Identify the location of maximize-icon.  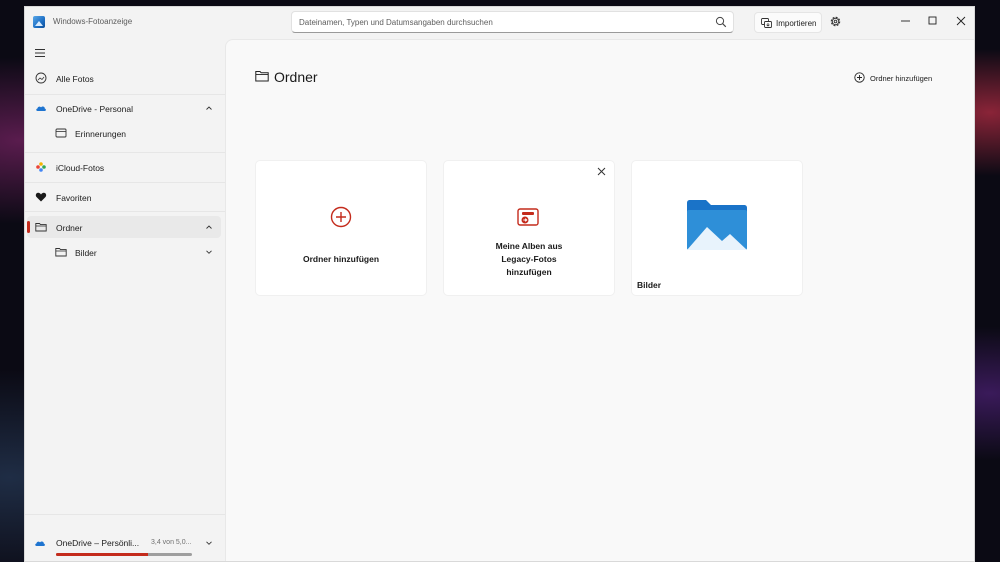
(932, 20).